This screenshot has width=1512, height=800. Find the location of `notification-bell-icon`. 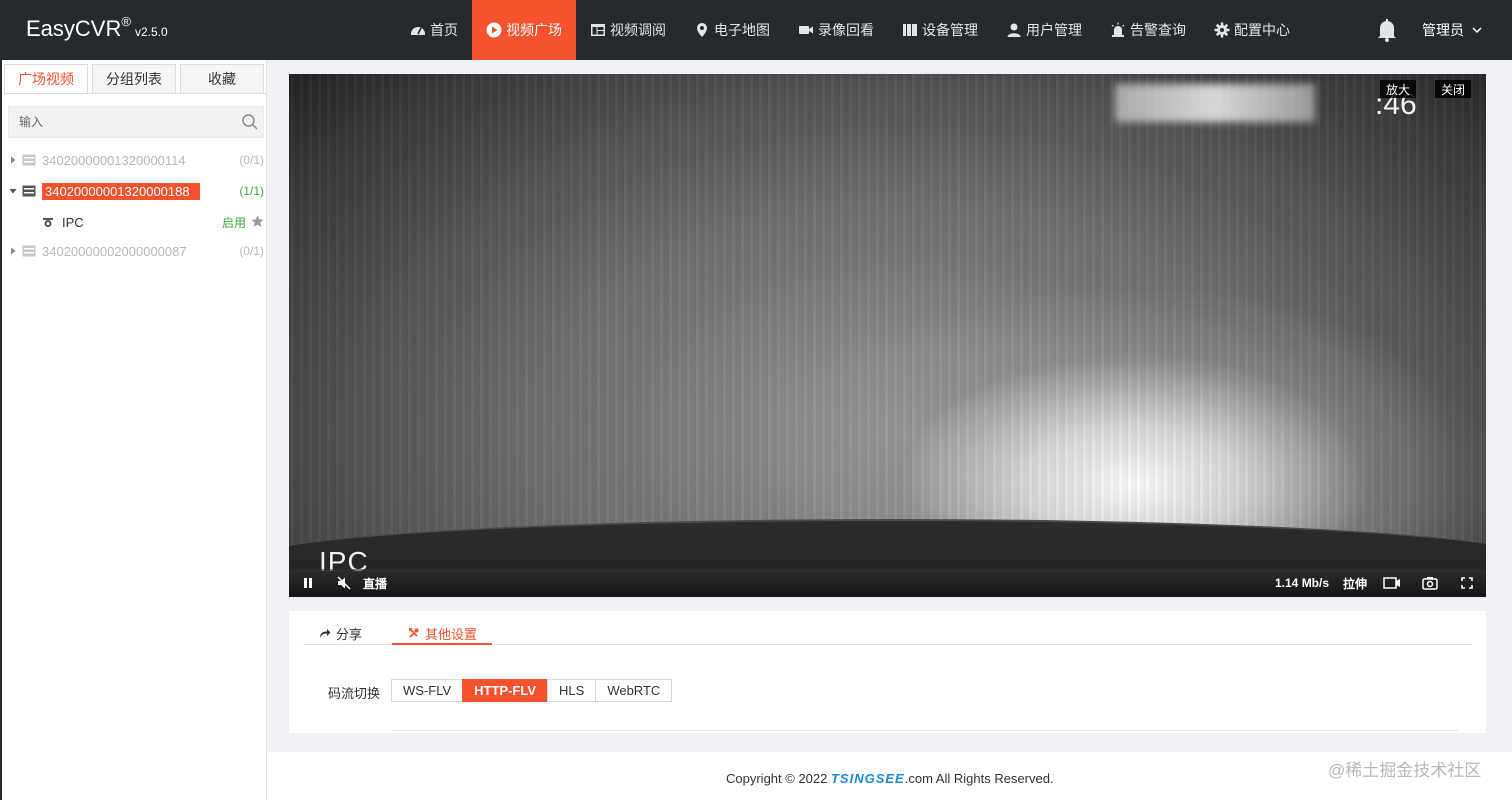

notification-bell-icon is located at coordinates (1387, 30).